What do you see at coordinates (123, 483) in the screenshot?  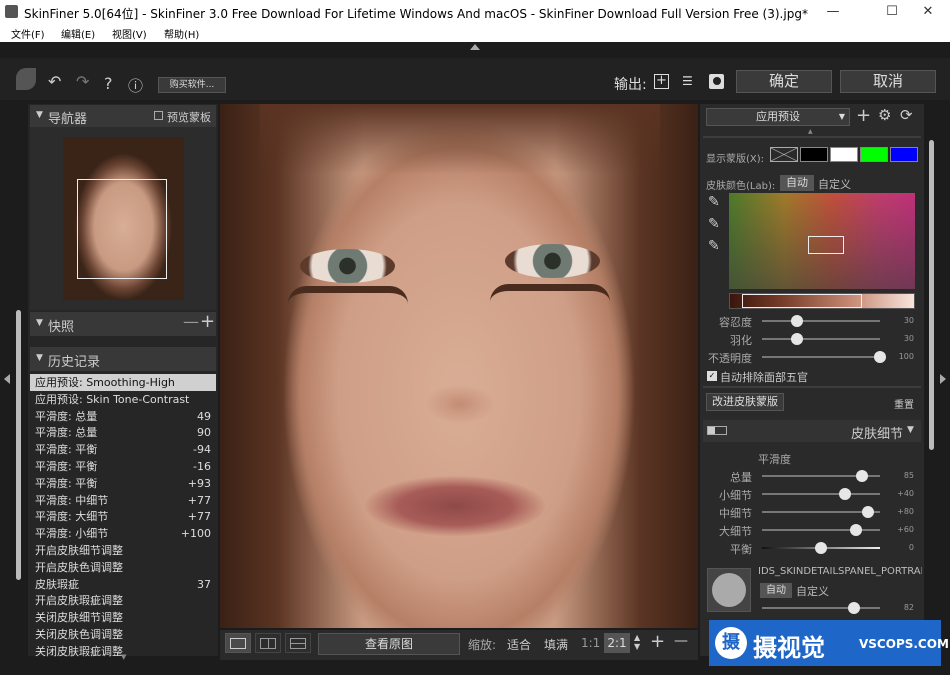 I see `history-item: 平滑度: 平衡 +93` at bounding box center [123, 483].